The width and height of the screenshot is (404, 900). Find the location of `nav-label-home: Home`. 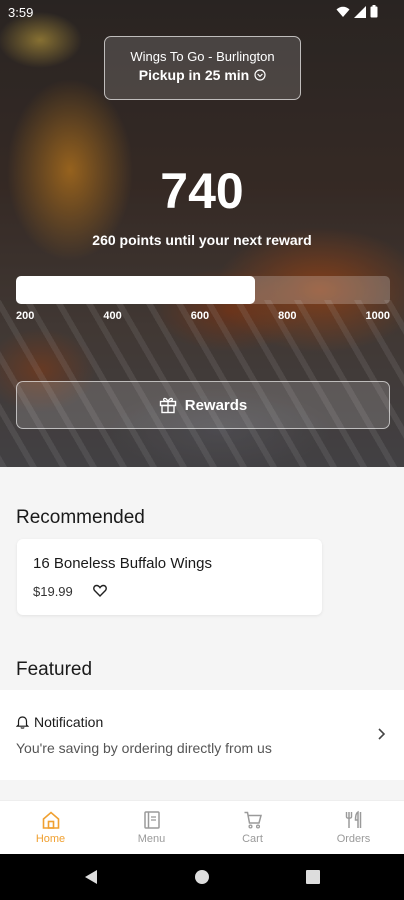

nav-label-home: Home is located at coordinates (50, 839).